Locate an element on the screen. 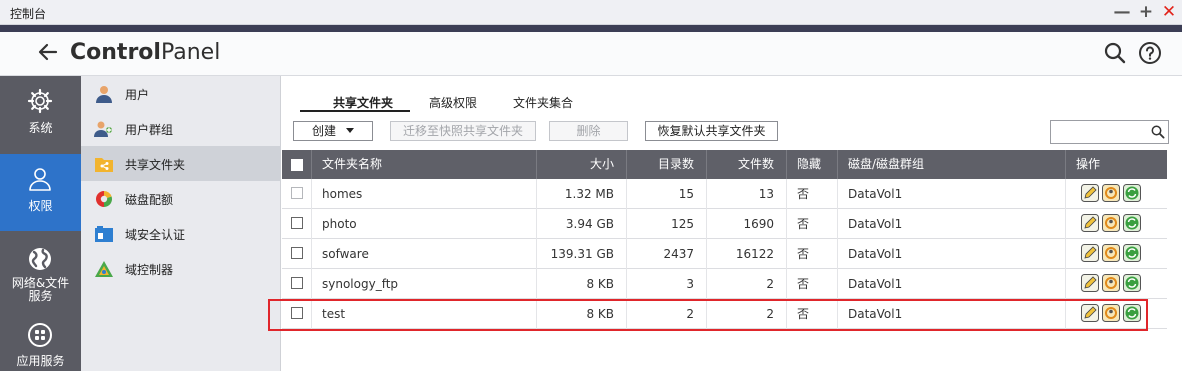  submenu-shared-folders: 共享文件夹 is located at coordinates (181, 163).